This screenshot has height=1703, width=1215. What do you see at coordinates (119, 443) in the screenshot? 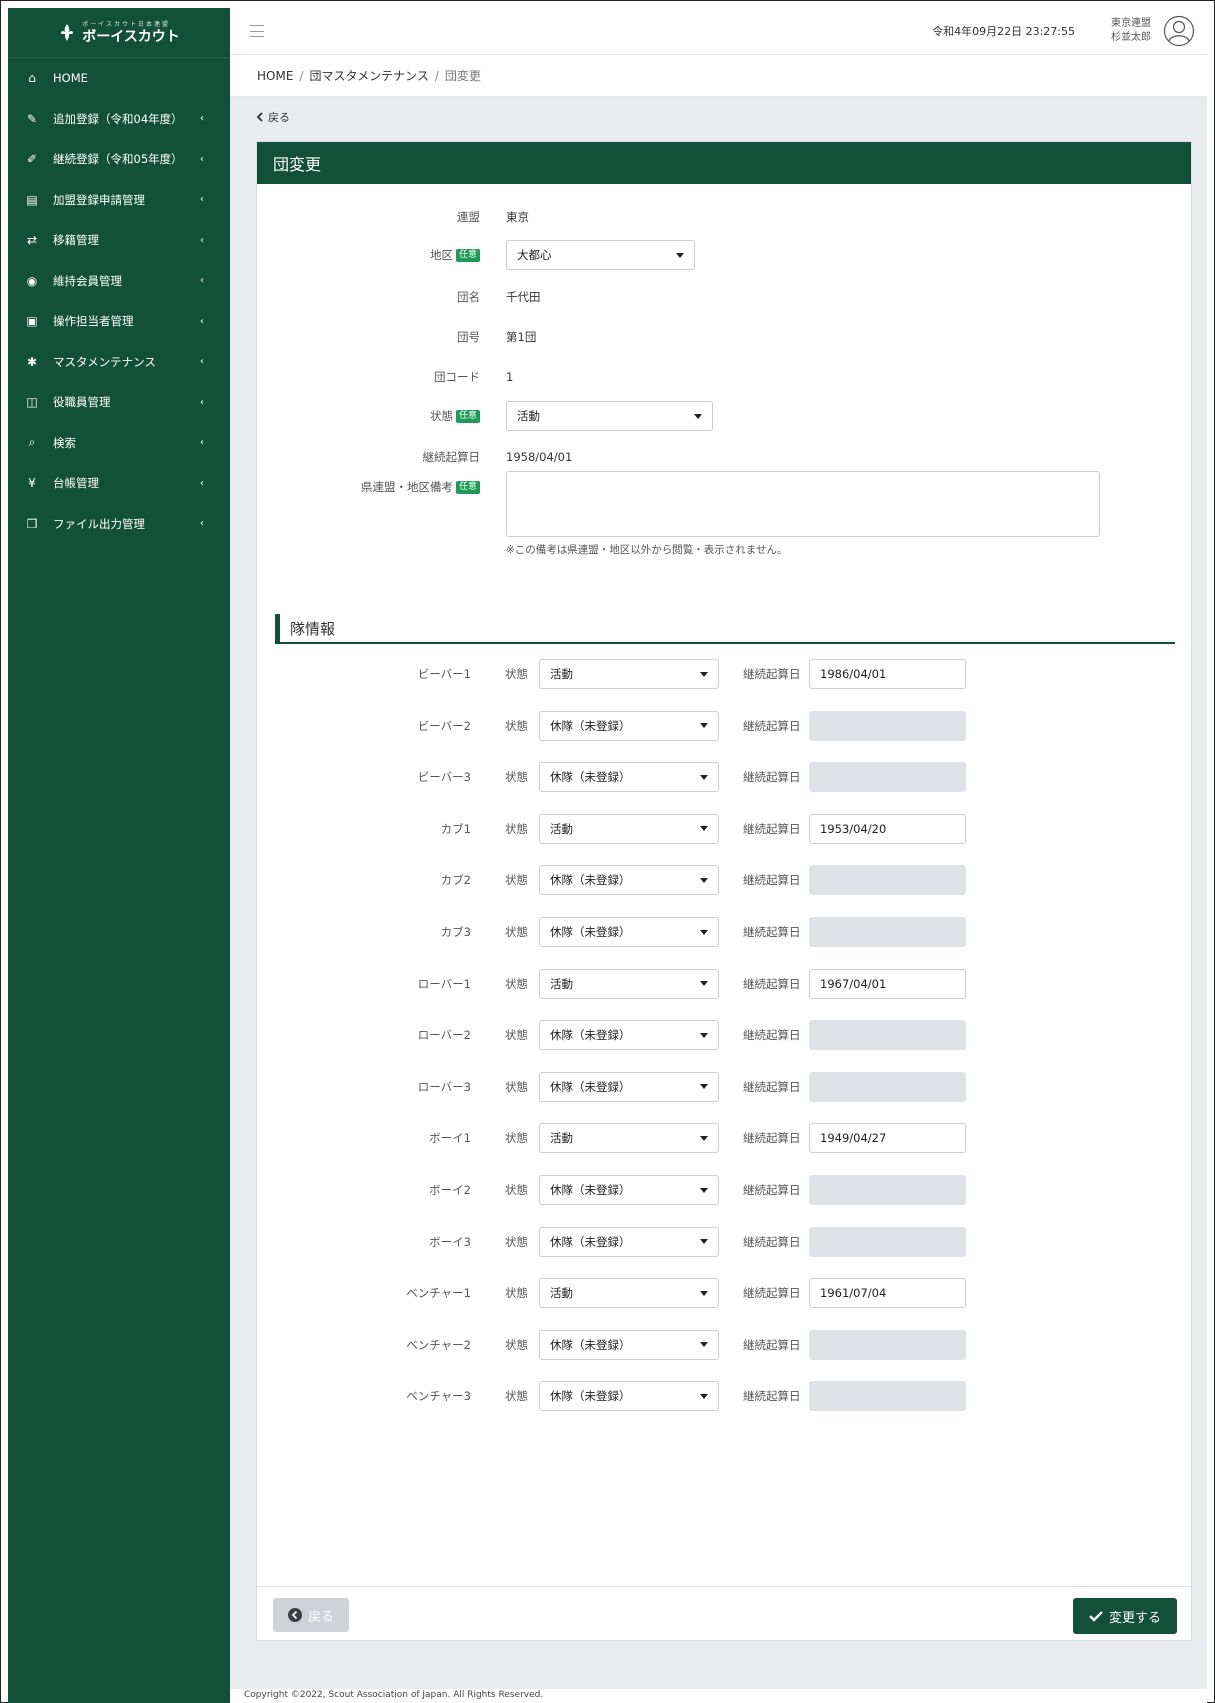
I see `sidebar-item-9: ⌕ 検索 ‹` at bounding box center [119, 443].